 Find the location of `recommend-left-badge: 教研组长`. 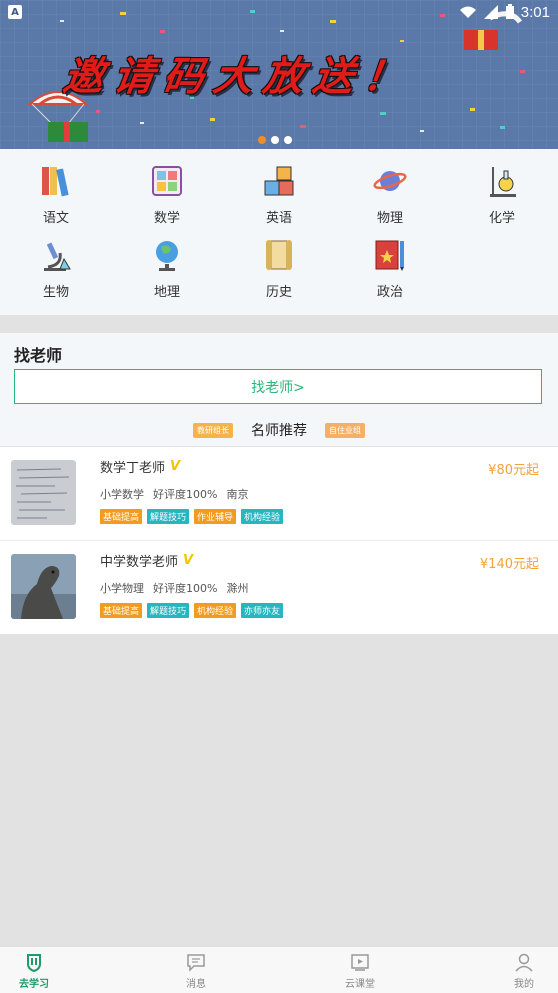

recommend-left-badge: 教研组长 is located at coordinates (213, 430).